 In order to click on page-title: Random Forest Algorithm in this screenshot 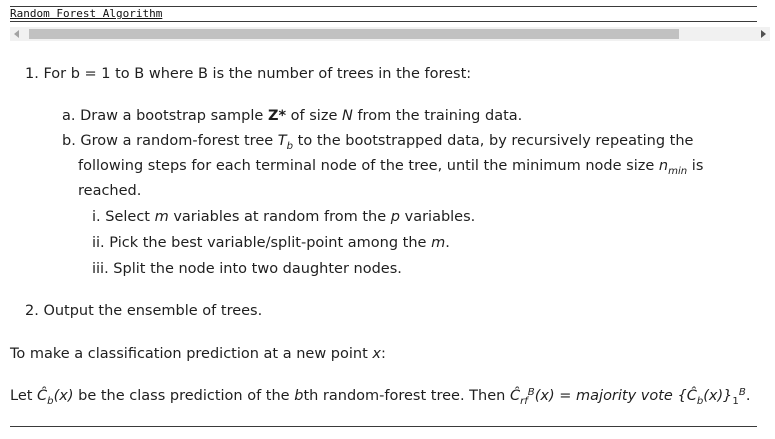, I will do `click(86, 13)`.